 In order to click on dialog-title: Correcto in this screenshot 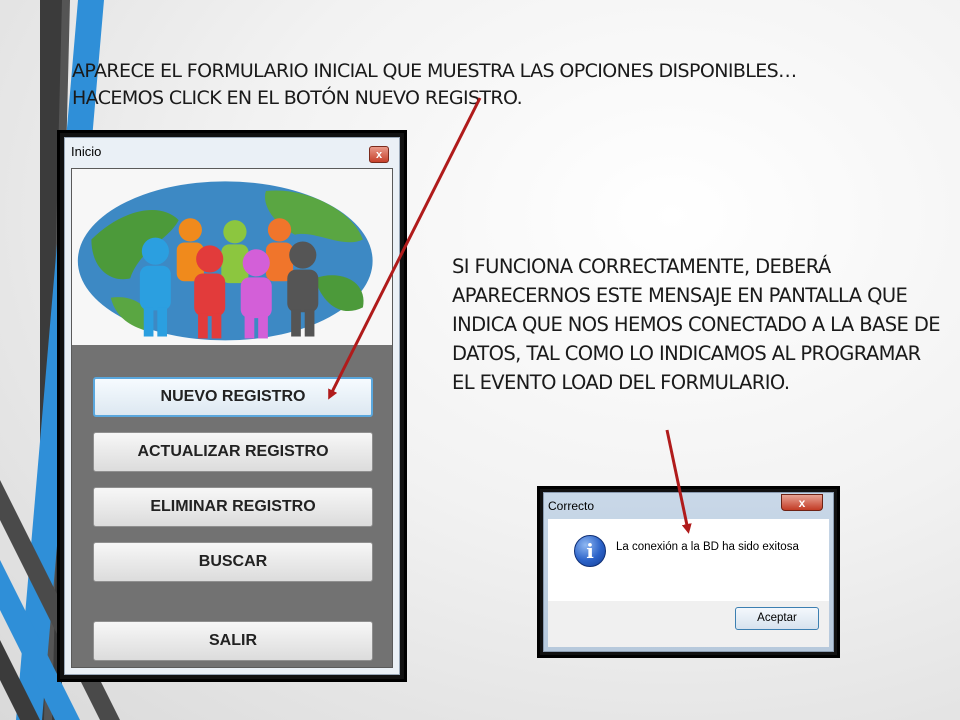, I will do `click(571, 506)`.